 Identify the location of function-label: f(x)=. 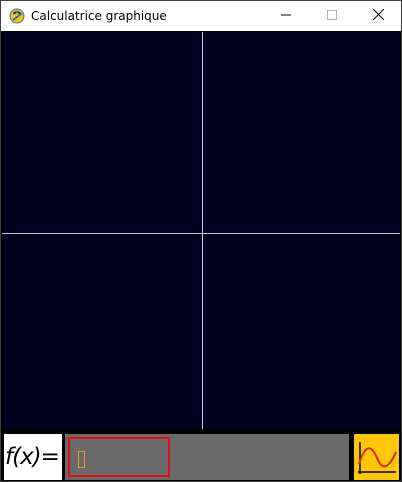
(32, 457).